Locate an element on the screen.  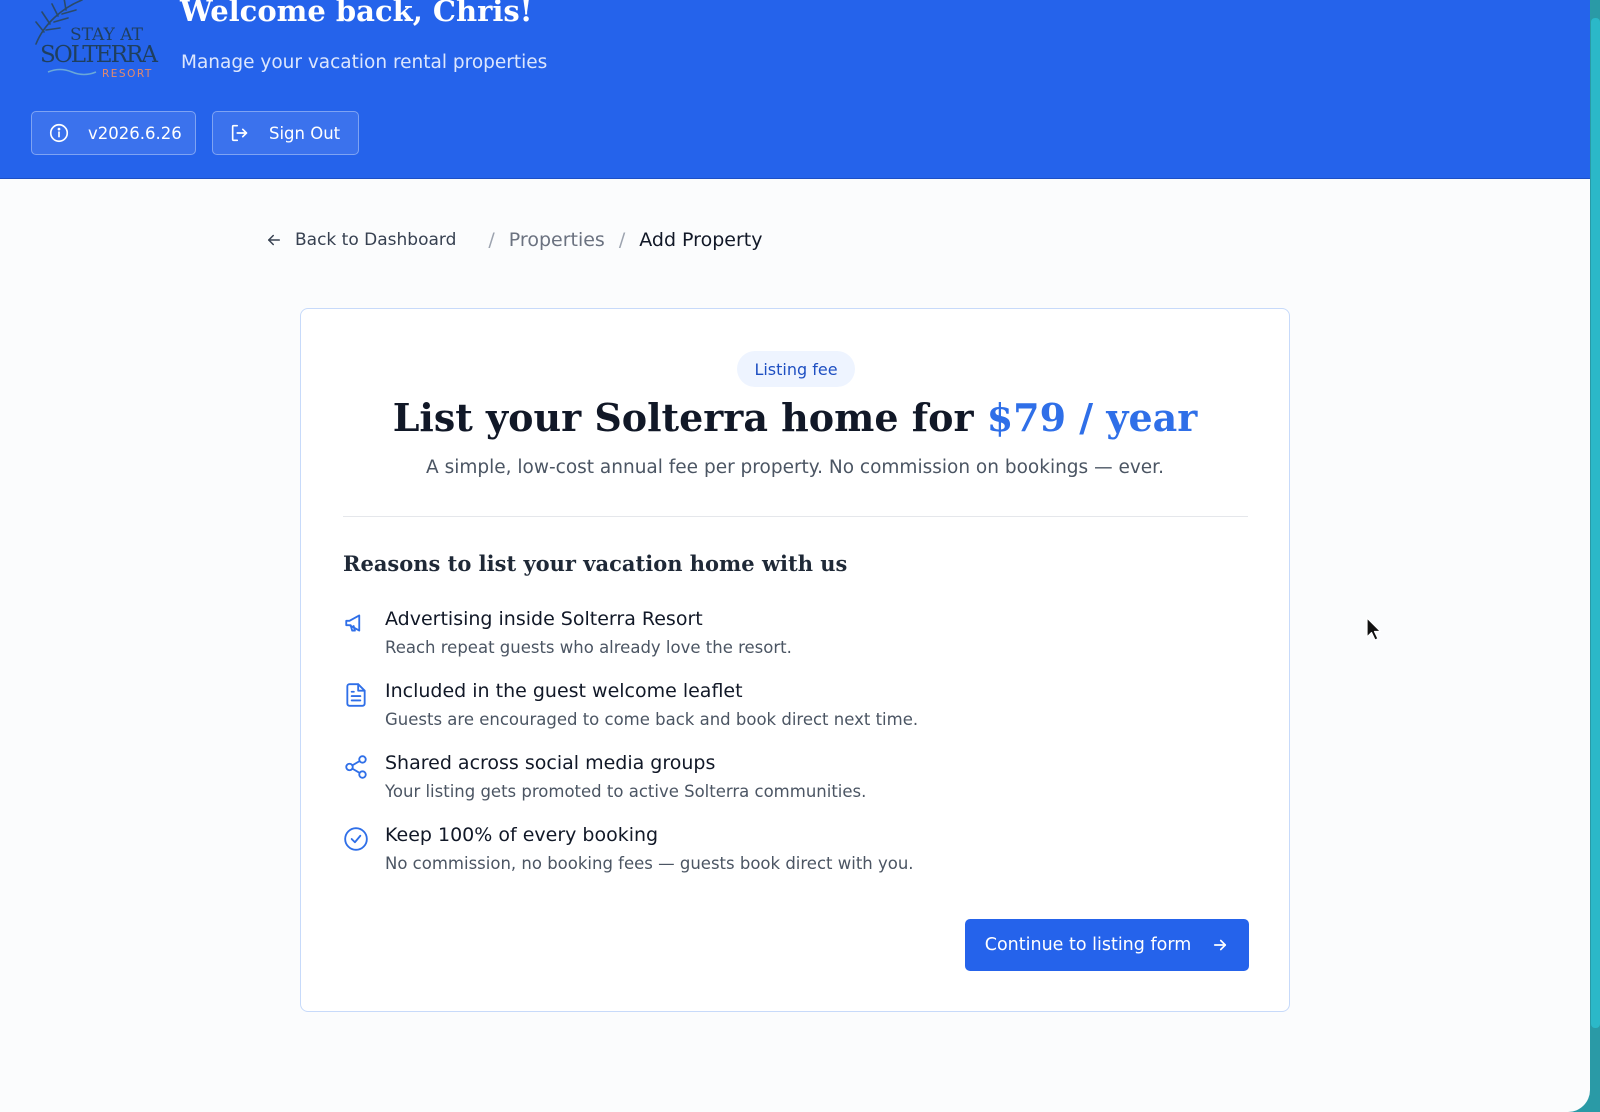
benefit-title: Included in the guest welcome leaflet is located at coordinates (564, 691).